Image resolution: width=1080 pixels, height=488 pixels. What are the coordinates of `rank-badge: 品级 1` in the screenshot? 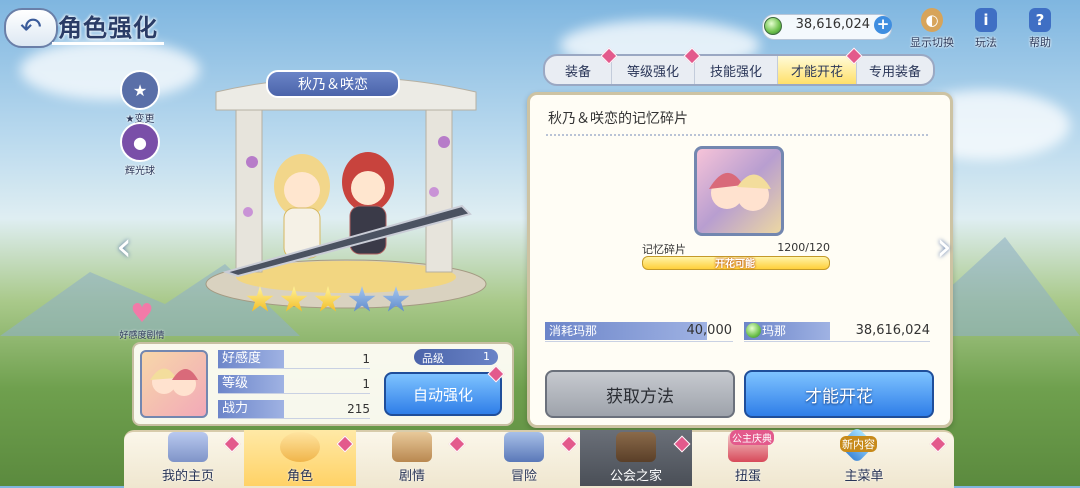 It's located at (456, 357).